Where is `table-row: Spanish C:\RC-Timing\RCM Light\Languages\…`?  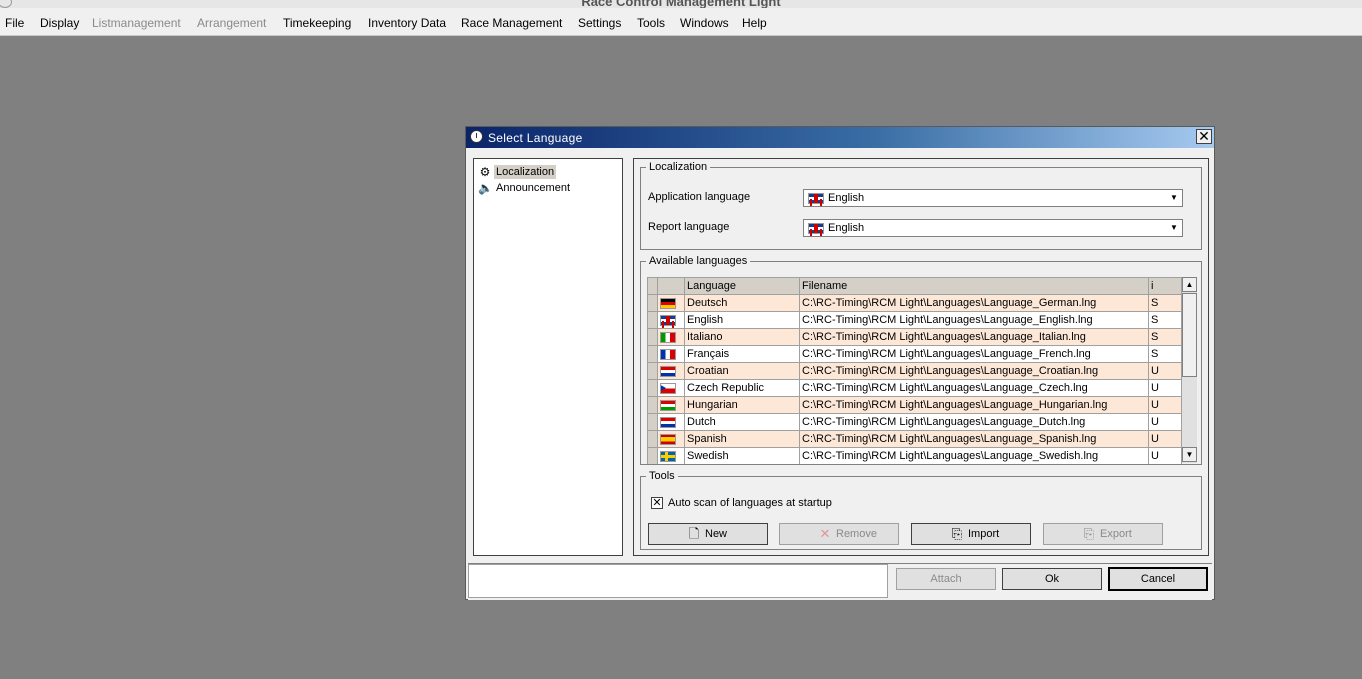
table-row: Spanish C:\RC-Timing\RCM Light\Languages\… is located at coordinates (914, 439).